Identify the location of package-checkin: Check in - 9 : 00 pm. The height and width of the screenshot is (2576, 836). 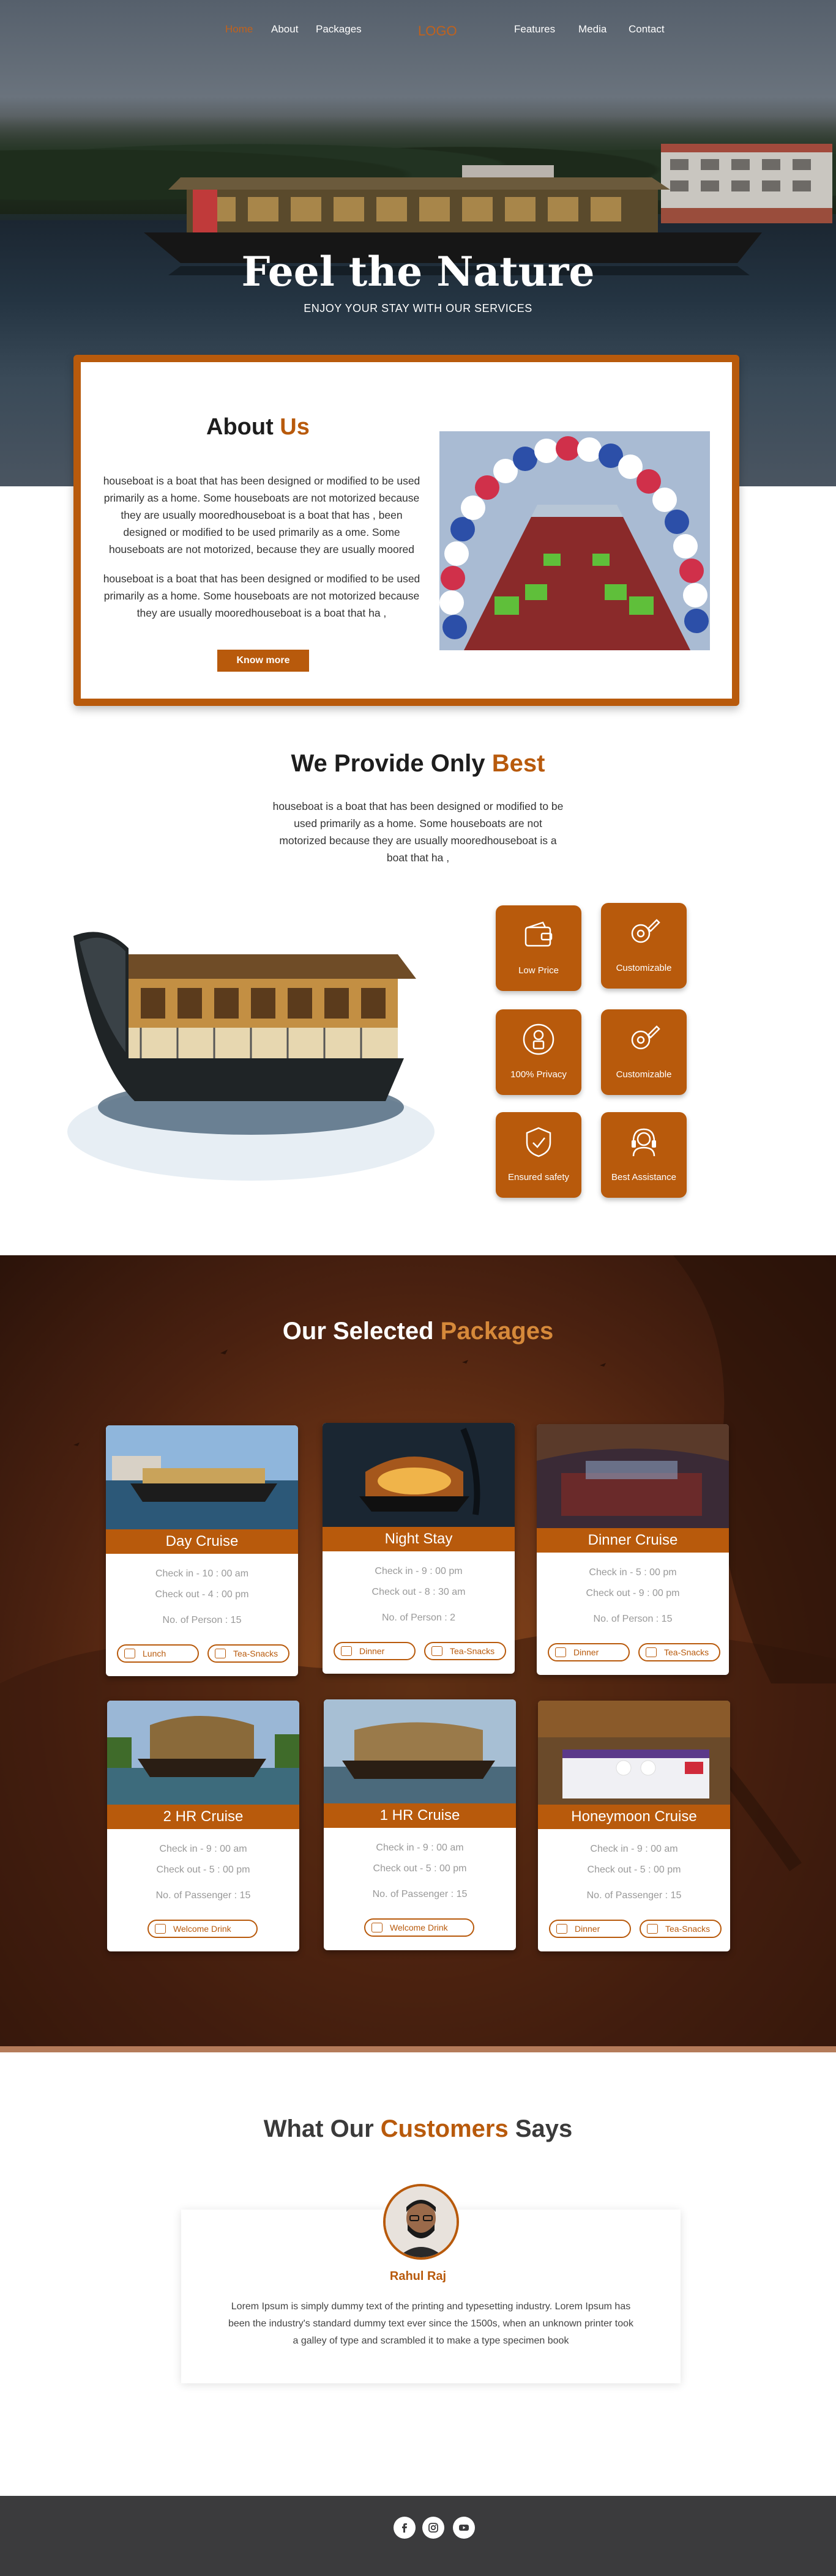
(419, 1571).